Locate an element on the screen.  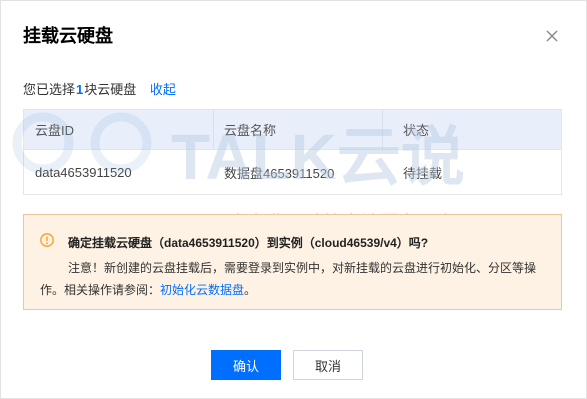
cell-disk-id: data4653911520 is located at coordinates (83, 172).